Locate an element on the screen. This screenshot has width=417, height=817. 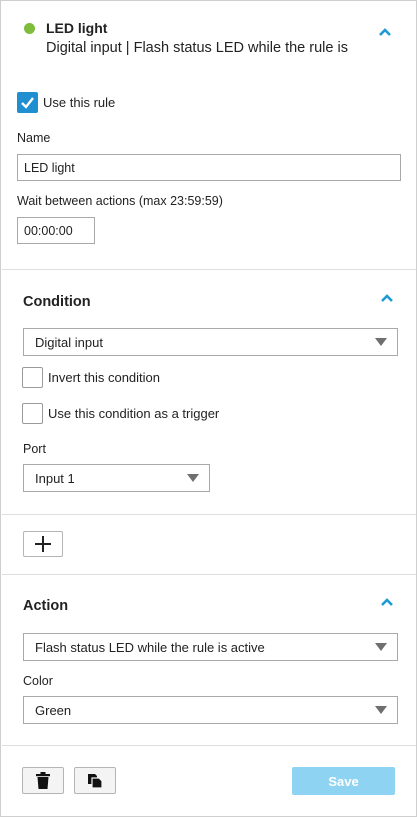
use-rule-checkbox-row: Use this rule is located at coordinates (66, 102).